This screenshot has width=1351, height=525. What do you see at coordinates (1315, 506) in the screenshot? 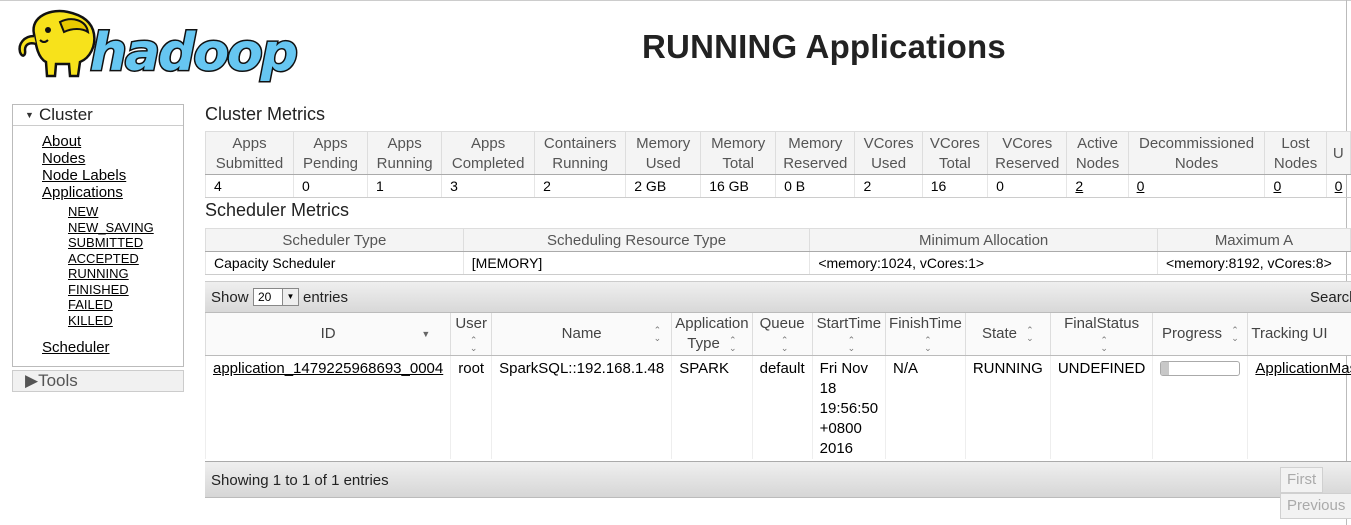
I see `previous-page-button: Previous` at bounding box center [1315, 506].